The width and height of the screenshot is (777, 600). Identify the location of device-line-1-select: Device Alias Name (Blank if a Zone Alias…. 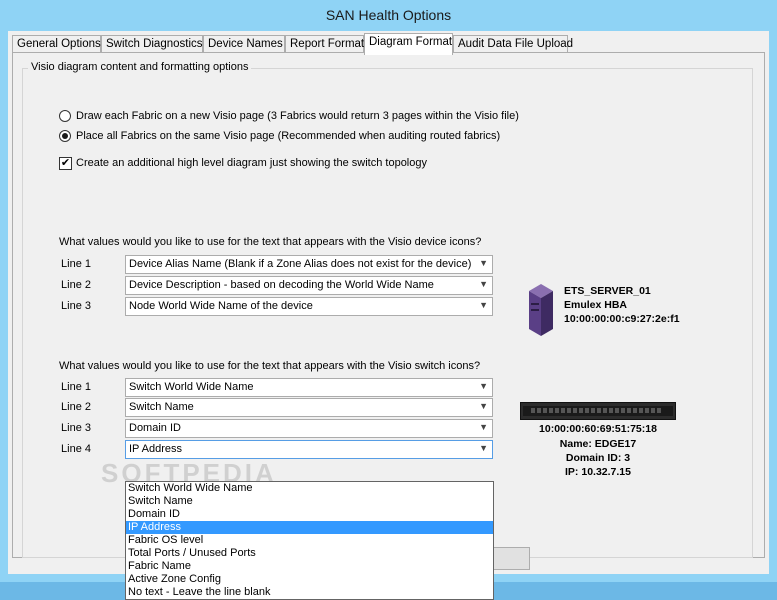
(309, 264).